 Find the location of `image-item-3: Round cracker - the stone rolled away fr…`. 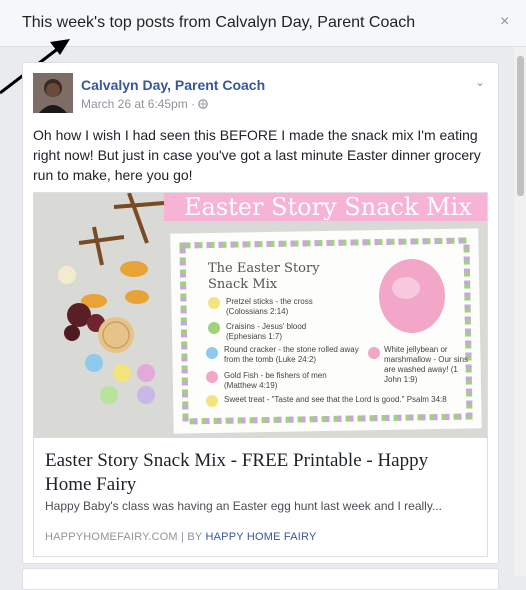

image-item-3: Round cracker - the stone rolled away fr… is located at coordinates (291, 354).